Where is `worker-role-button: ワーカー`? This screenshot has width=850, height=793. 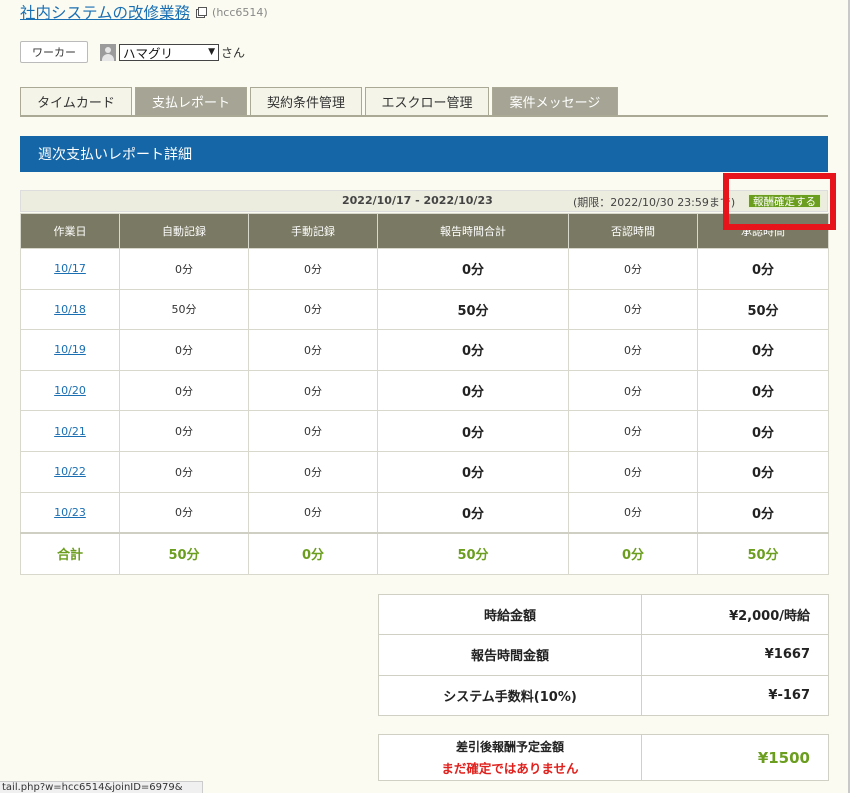
worker-role-button: ワーカー is located at coordinates (54, 52).